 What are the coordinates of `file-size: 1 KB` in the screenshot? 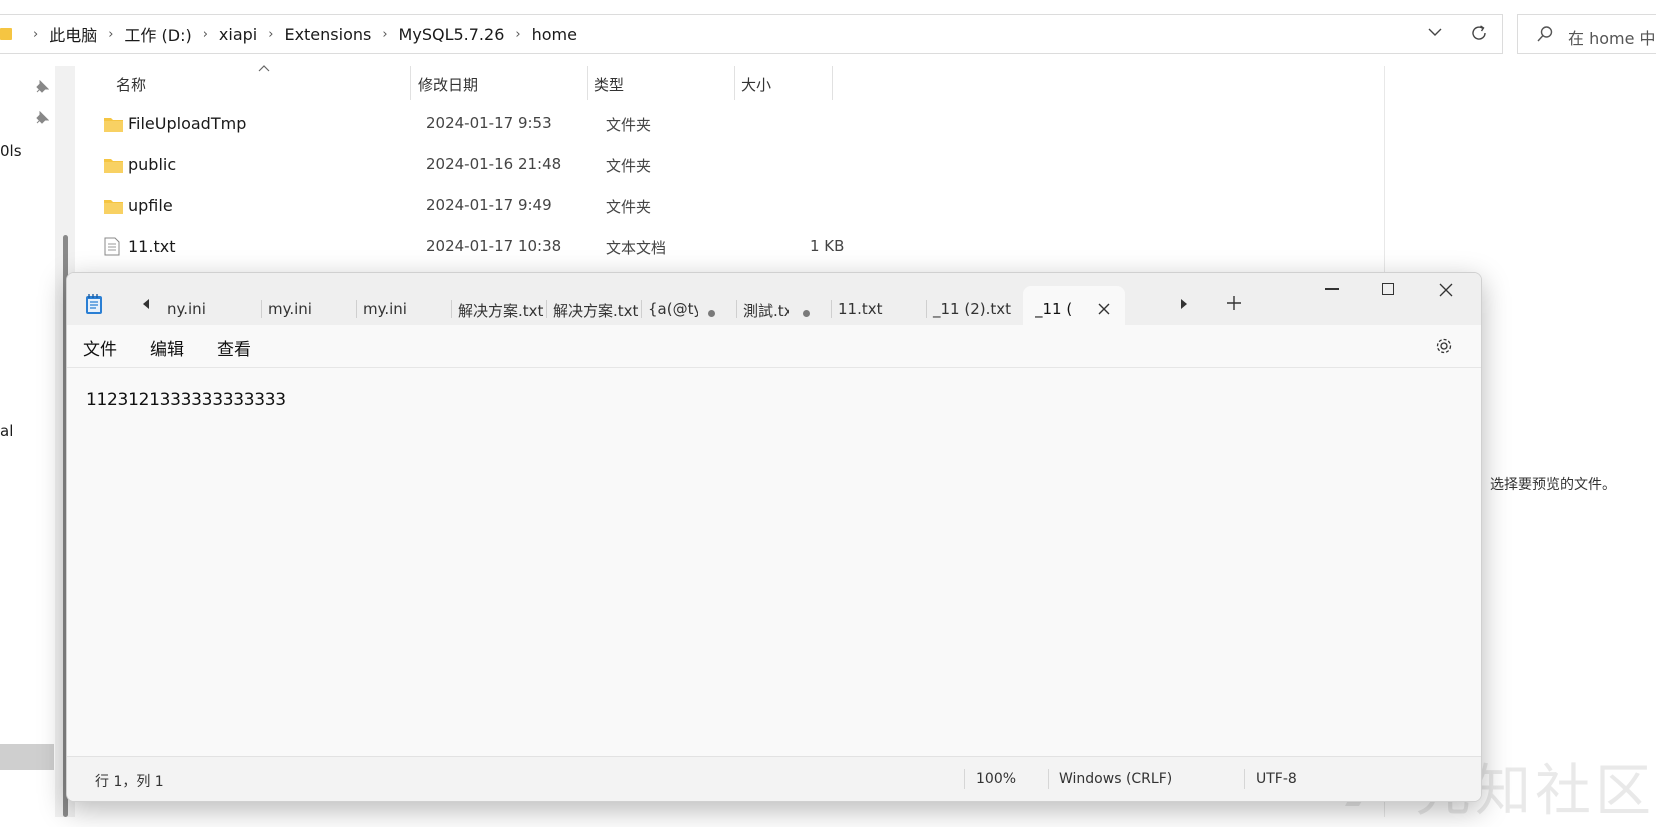 It's located at (827, 246).